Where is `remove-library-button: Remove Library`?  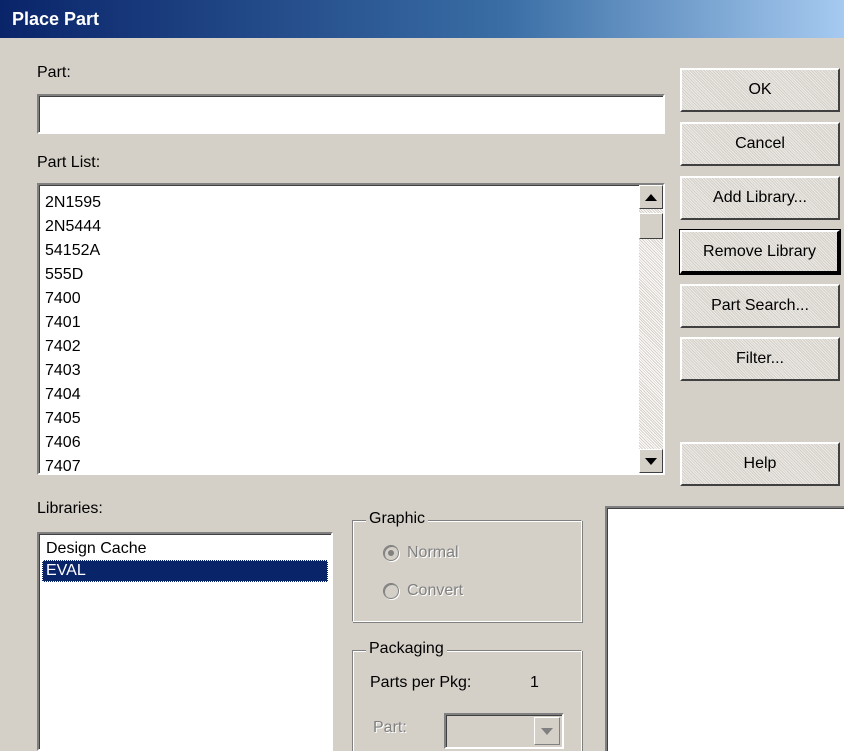 remove-library-button: Remove Library is located at coordinates (760, 252).